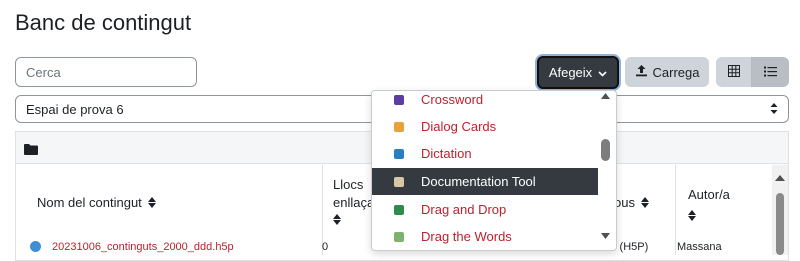 This screenshot has width=800, height=261. Describe the element at coordinates (106, 72) in the screenshot. I see `search-input: Cerca` at that location.